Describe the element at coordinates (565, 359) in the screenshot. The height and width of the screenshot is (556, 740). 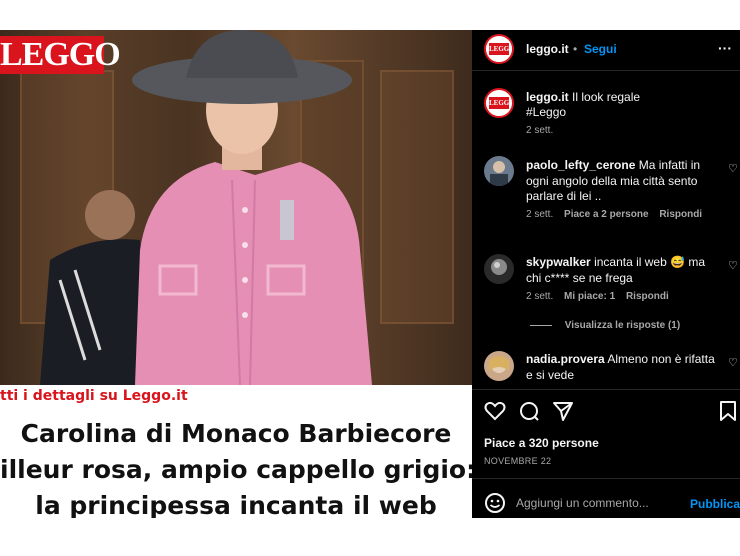
I see `comment-username: nadia.provera` at that location.